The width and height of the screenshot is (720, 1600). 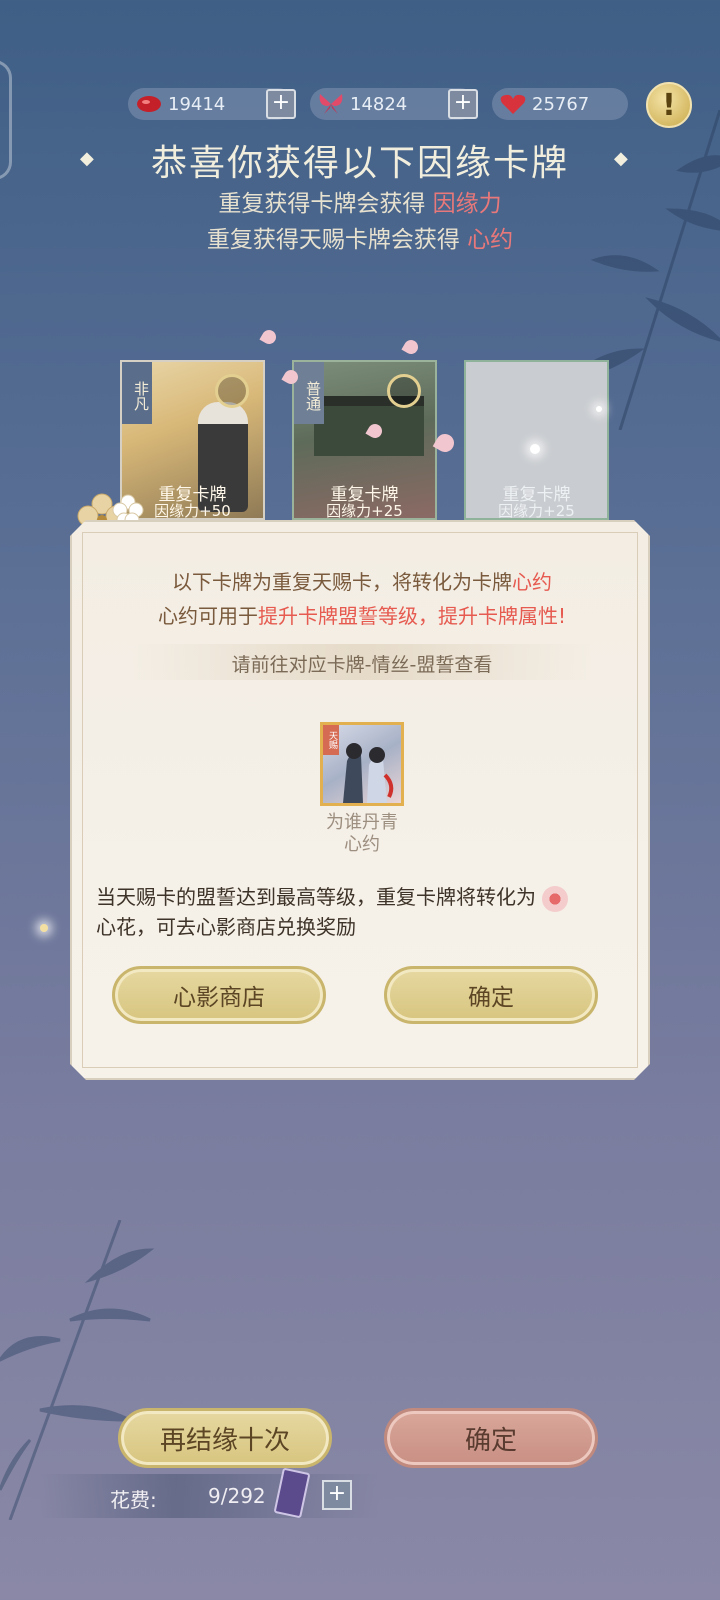 What do you see at coordinates (467, 204) in the screenshot?
I see `repeat-card-reward-highlight: 因缘力` at bounding box center [467, 204].